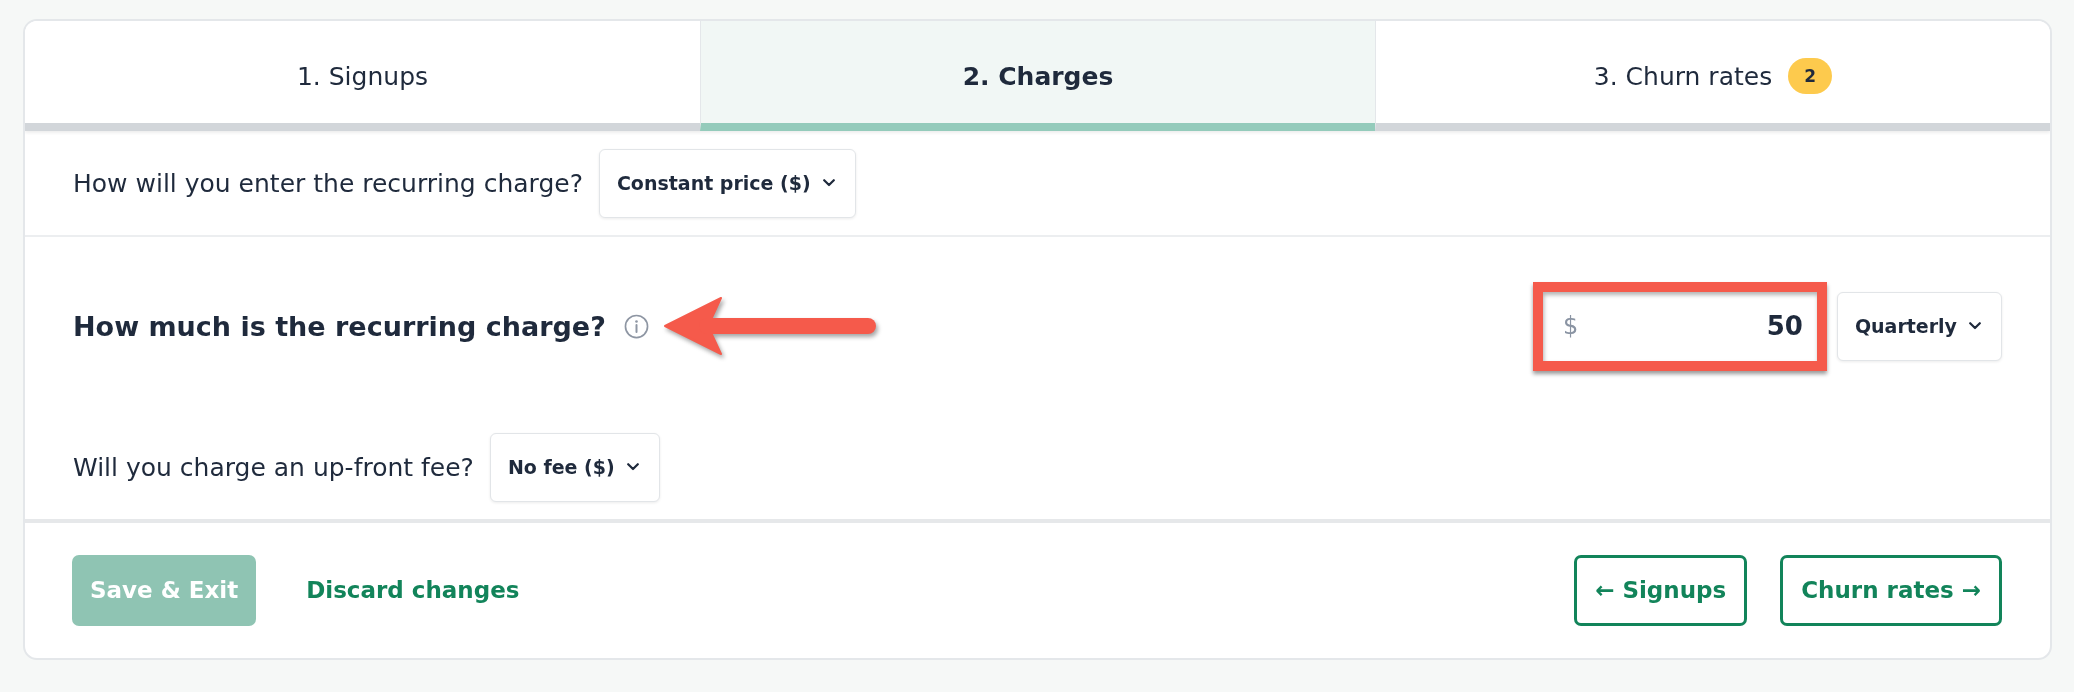 The height and width of the screenshot is (692, 2074). What do you see at coordinates (636, 326) in the screenshot?
I see `info-icon` at bounding box center [636, 326].